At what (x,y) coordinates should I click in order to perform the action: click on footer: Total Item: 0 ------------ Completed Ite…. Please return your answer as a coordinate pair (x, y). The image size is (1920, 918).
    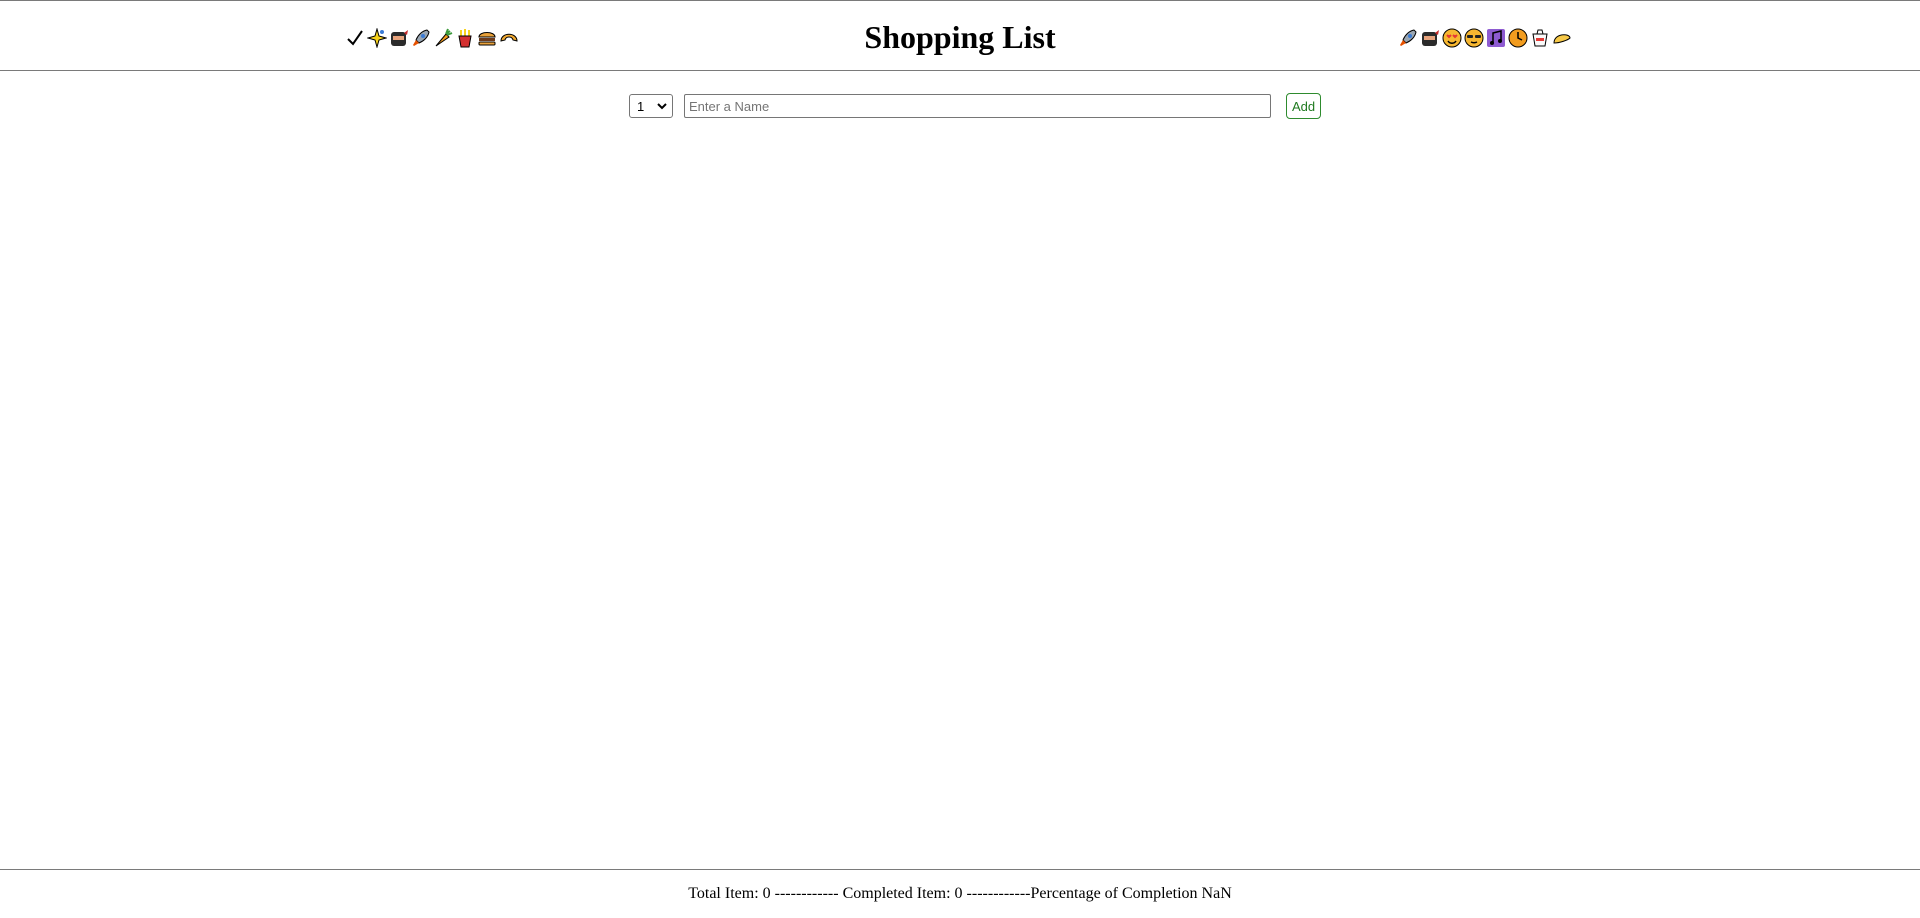
    Looking at the image, I should click on (960, 893).